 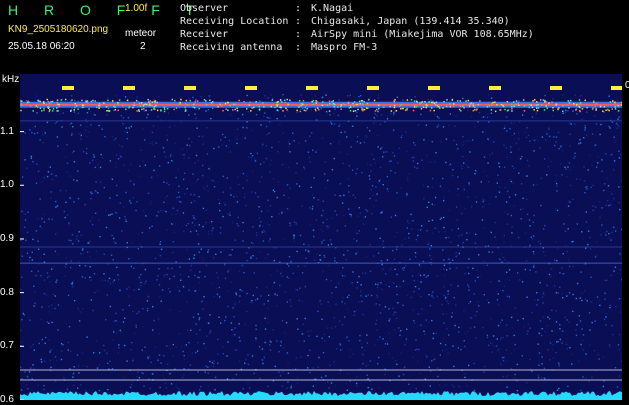 What do you see at coordinates (7, 131) in the screenshot?
I see `y-tick-label: 1.1` at bounding box center [7, 131].